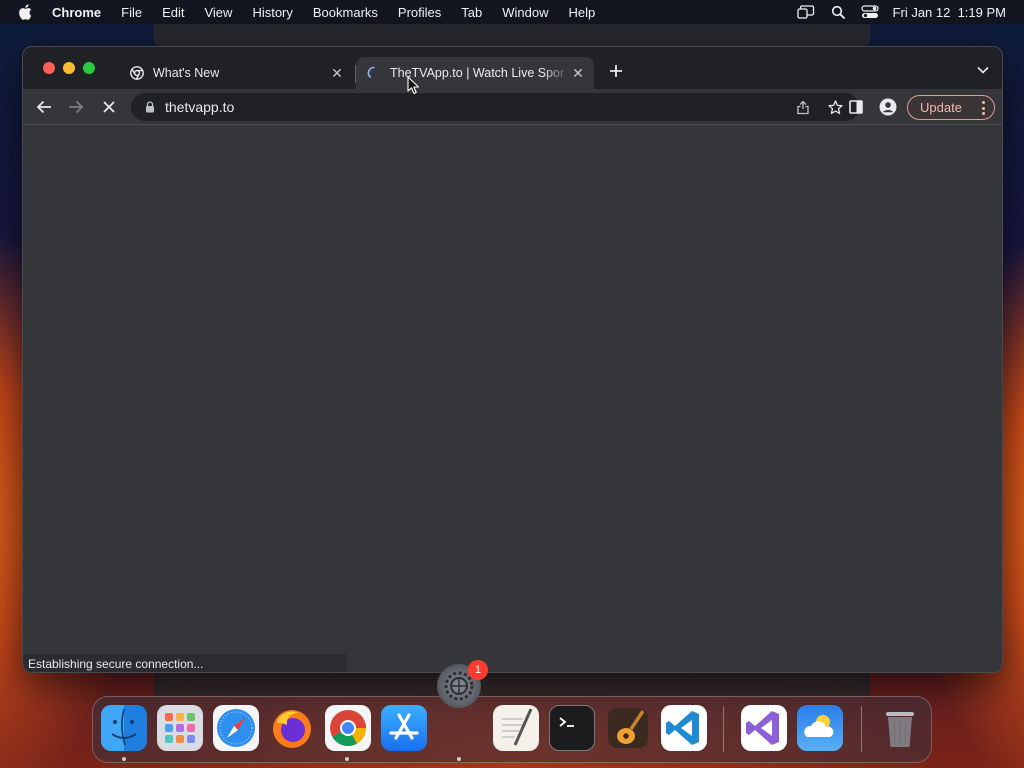 The image size is (1024, 768). I want to click on browser-toolbar: thetvapp.to Update, so click(512, 107).